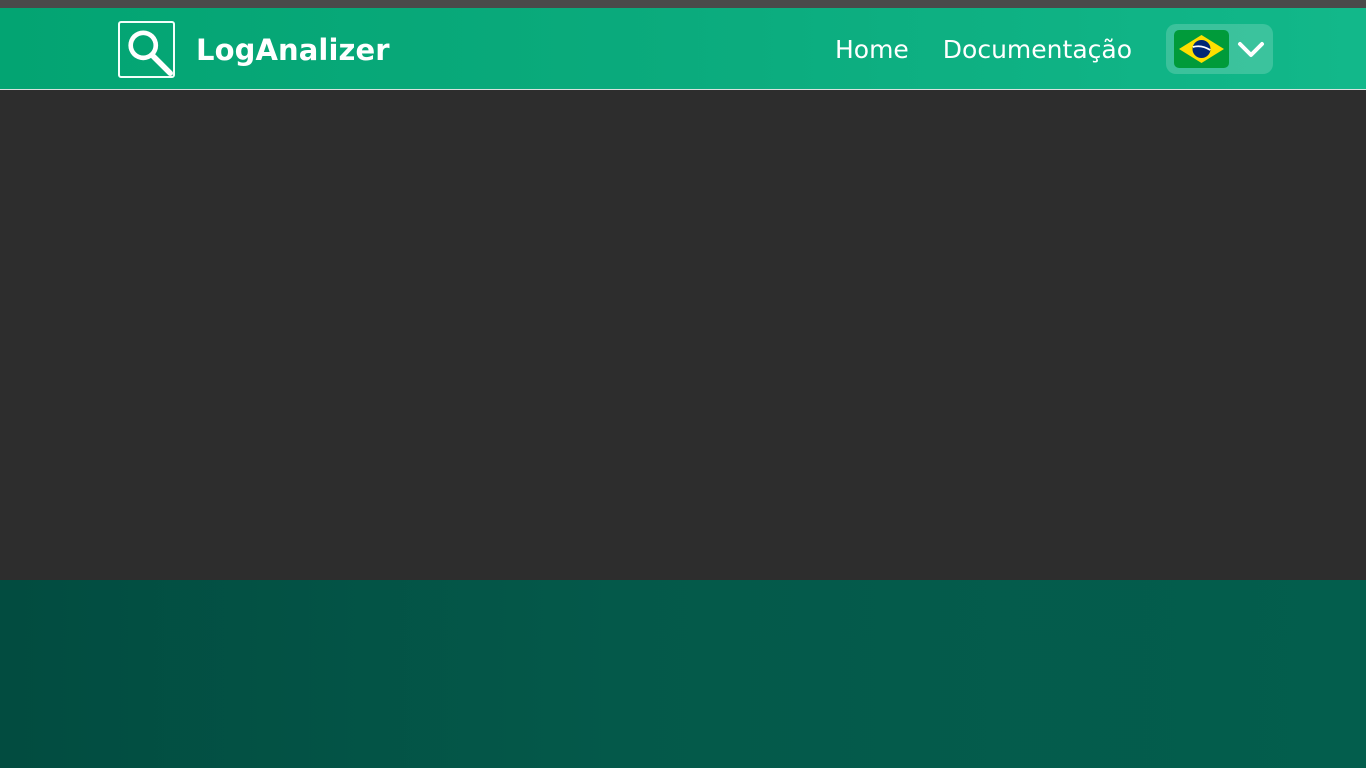 Image resolution: width=1366 pixels, height=768 pixels. I want to click on logo, so click(146, 49).